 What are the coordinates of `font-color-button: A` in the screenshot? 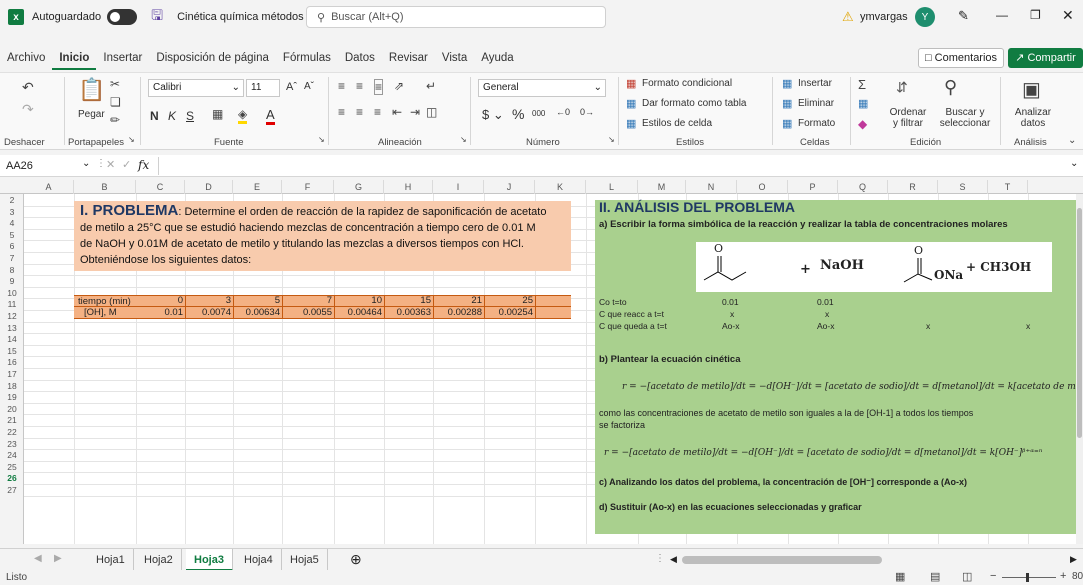 It's located at (270, 116).